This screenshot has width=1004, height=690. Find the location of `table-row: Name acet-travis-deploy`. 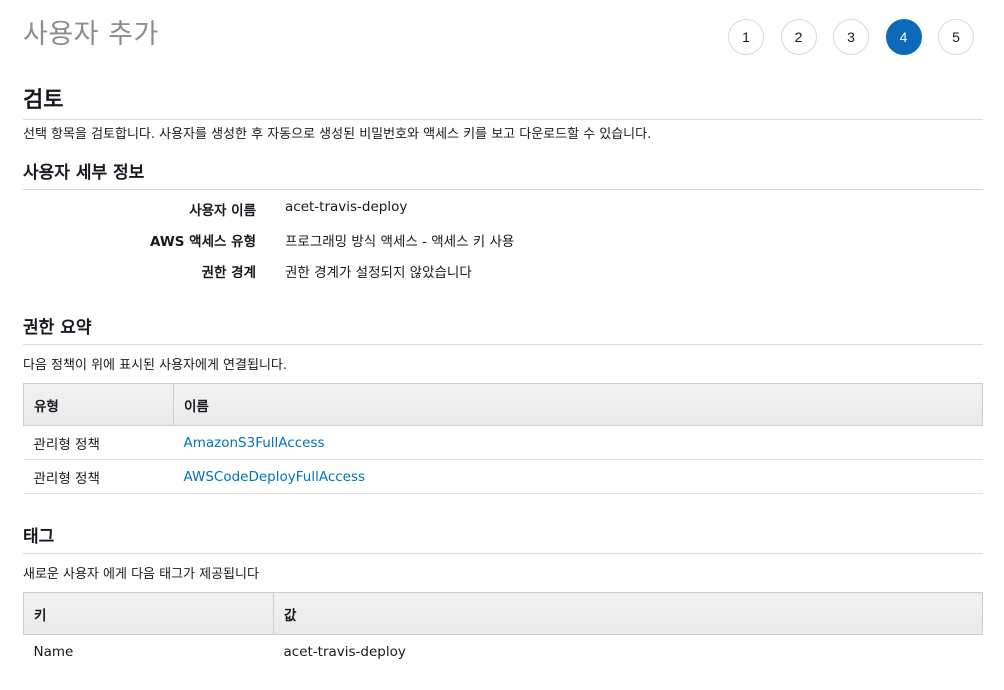

table-row: Name acet-travis-deploy is located at coordinates (503, 652).